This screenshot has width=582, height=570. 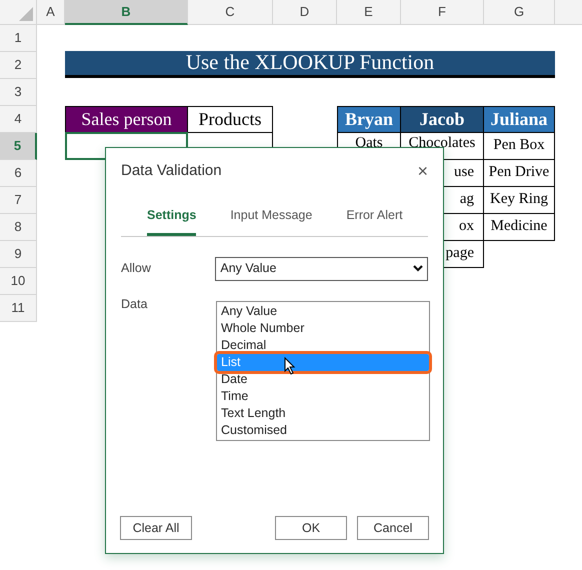 I want to click on dropdown-option: Customised, so click(x=323, y=430).